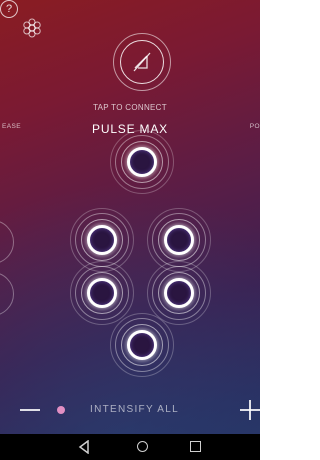 The height and width of the screenshot is (460, 320). I want to click on recent-apps-icon, so click(195, 446).